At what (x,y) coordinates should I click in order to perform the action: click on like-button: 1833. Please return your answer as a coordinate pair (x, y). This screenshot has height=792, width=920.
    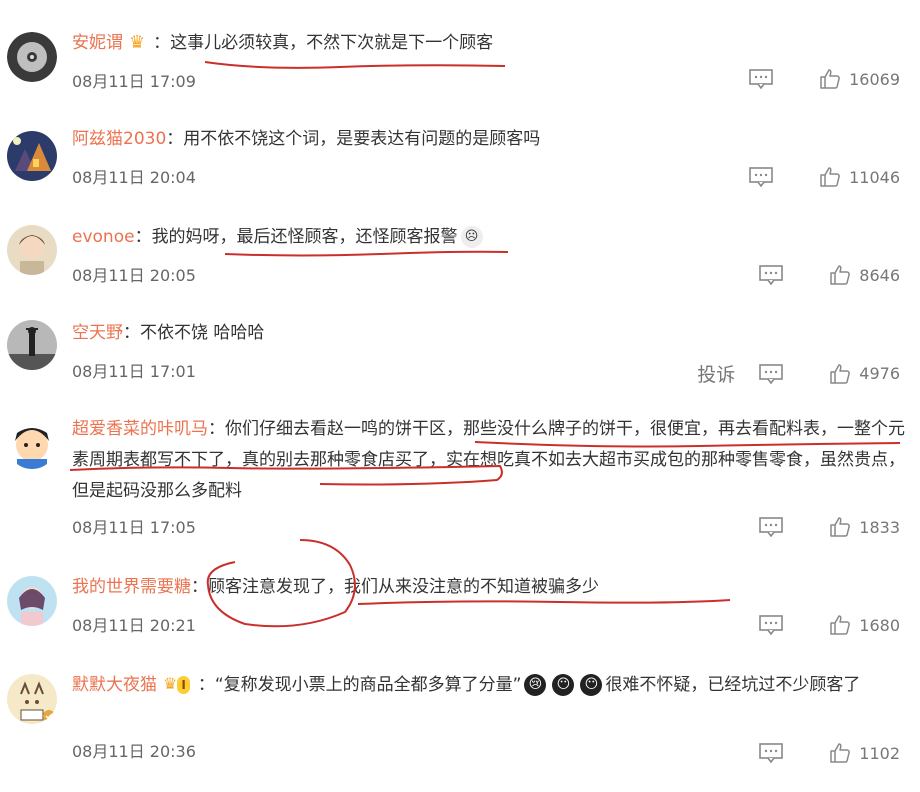
    Looking at the image, I should click on (864, 527).